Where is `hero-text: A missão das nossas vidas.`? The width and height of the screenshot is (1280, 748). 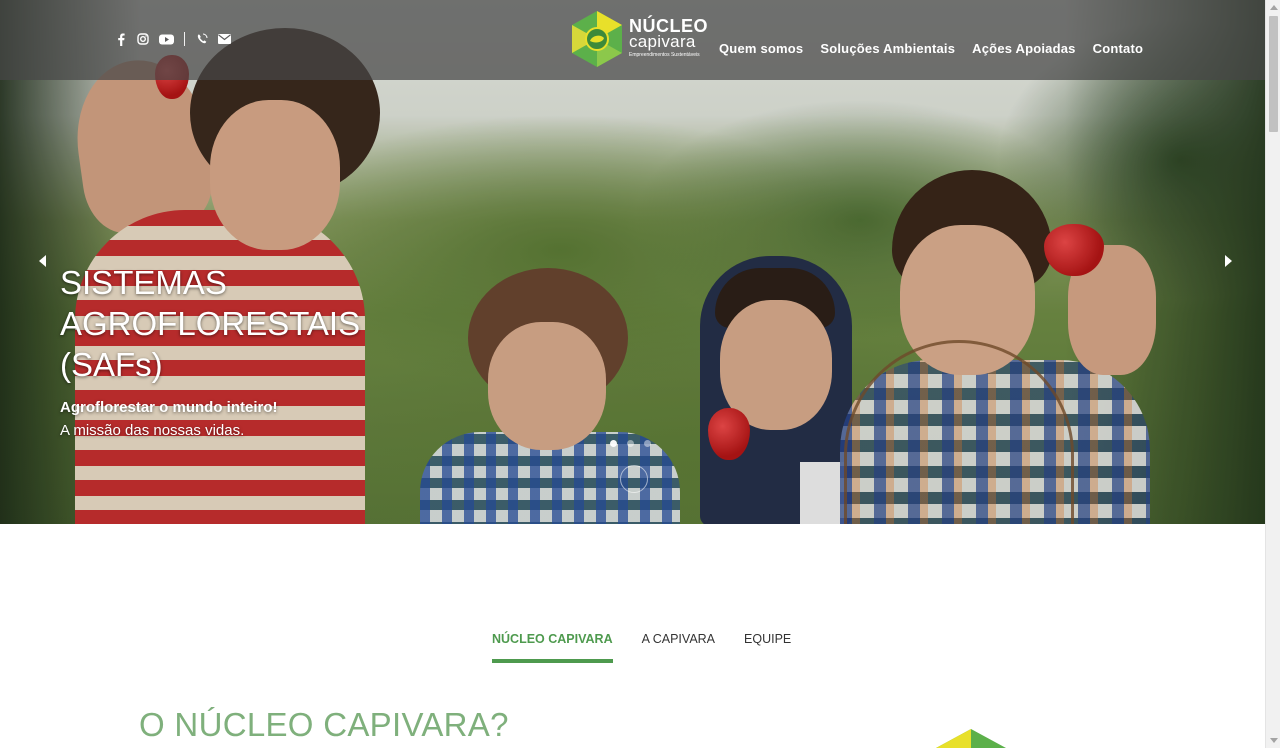 hero-text: A missão das nossas vidas. is located at coordinates (152, 430).